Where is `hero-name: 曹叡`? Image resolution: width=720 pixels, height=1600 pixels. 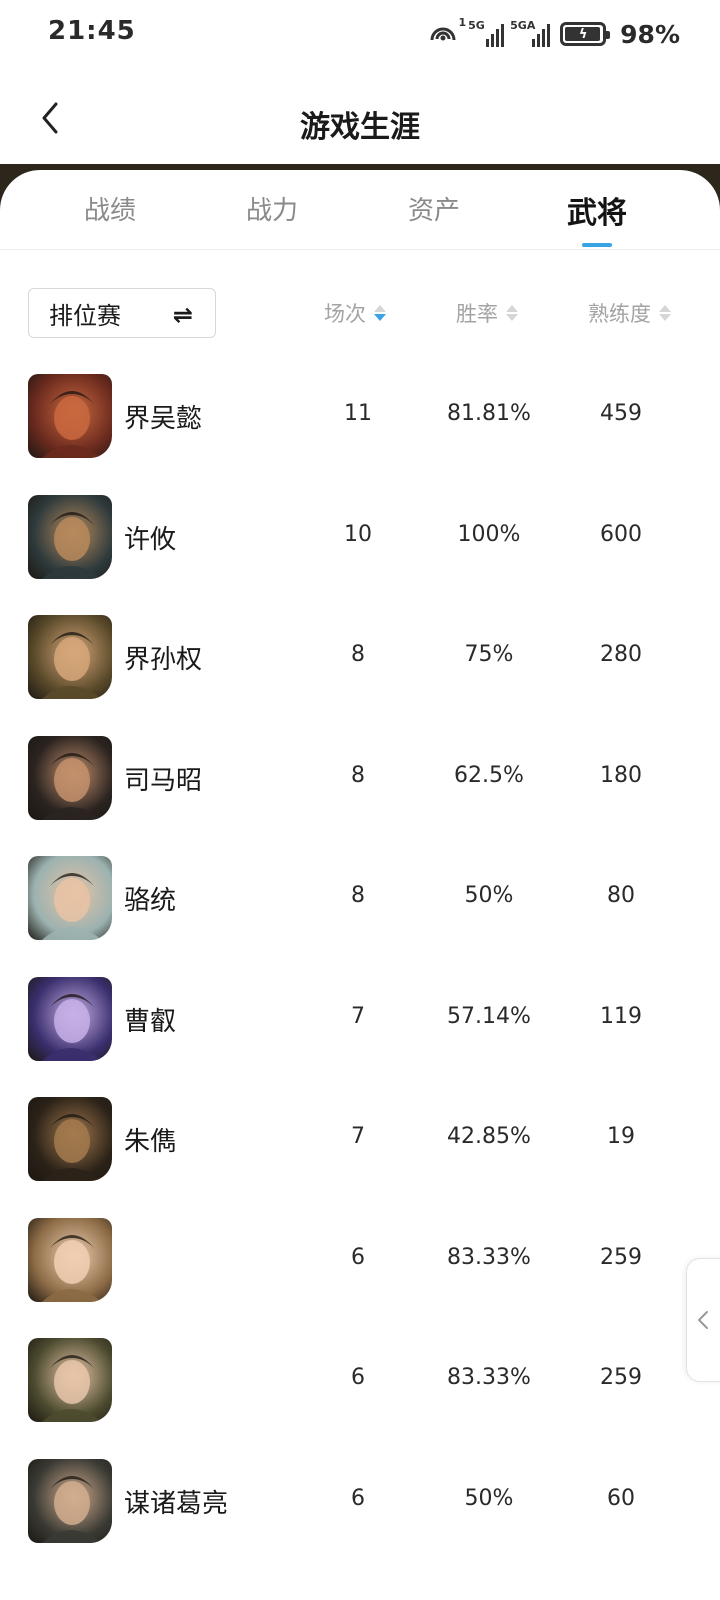
hero-name: 曹叡 is located at coordinates (150, 1021).